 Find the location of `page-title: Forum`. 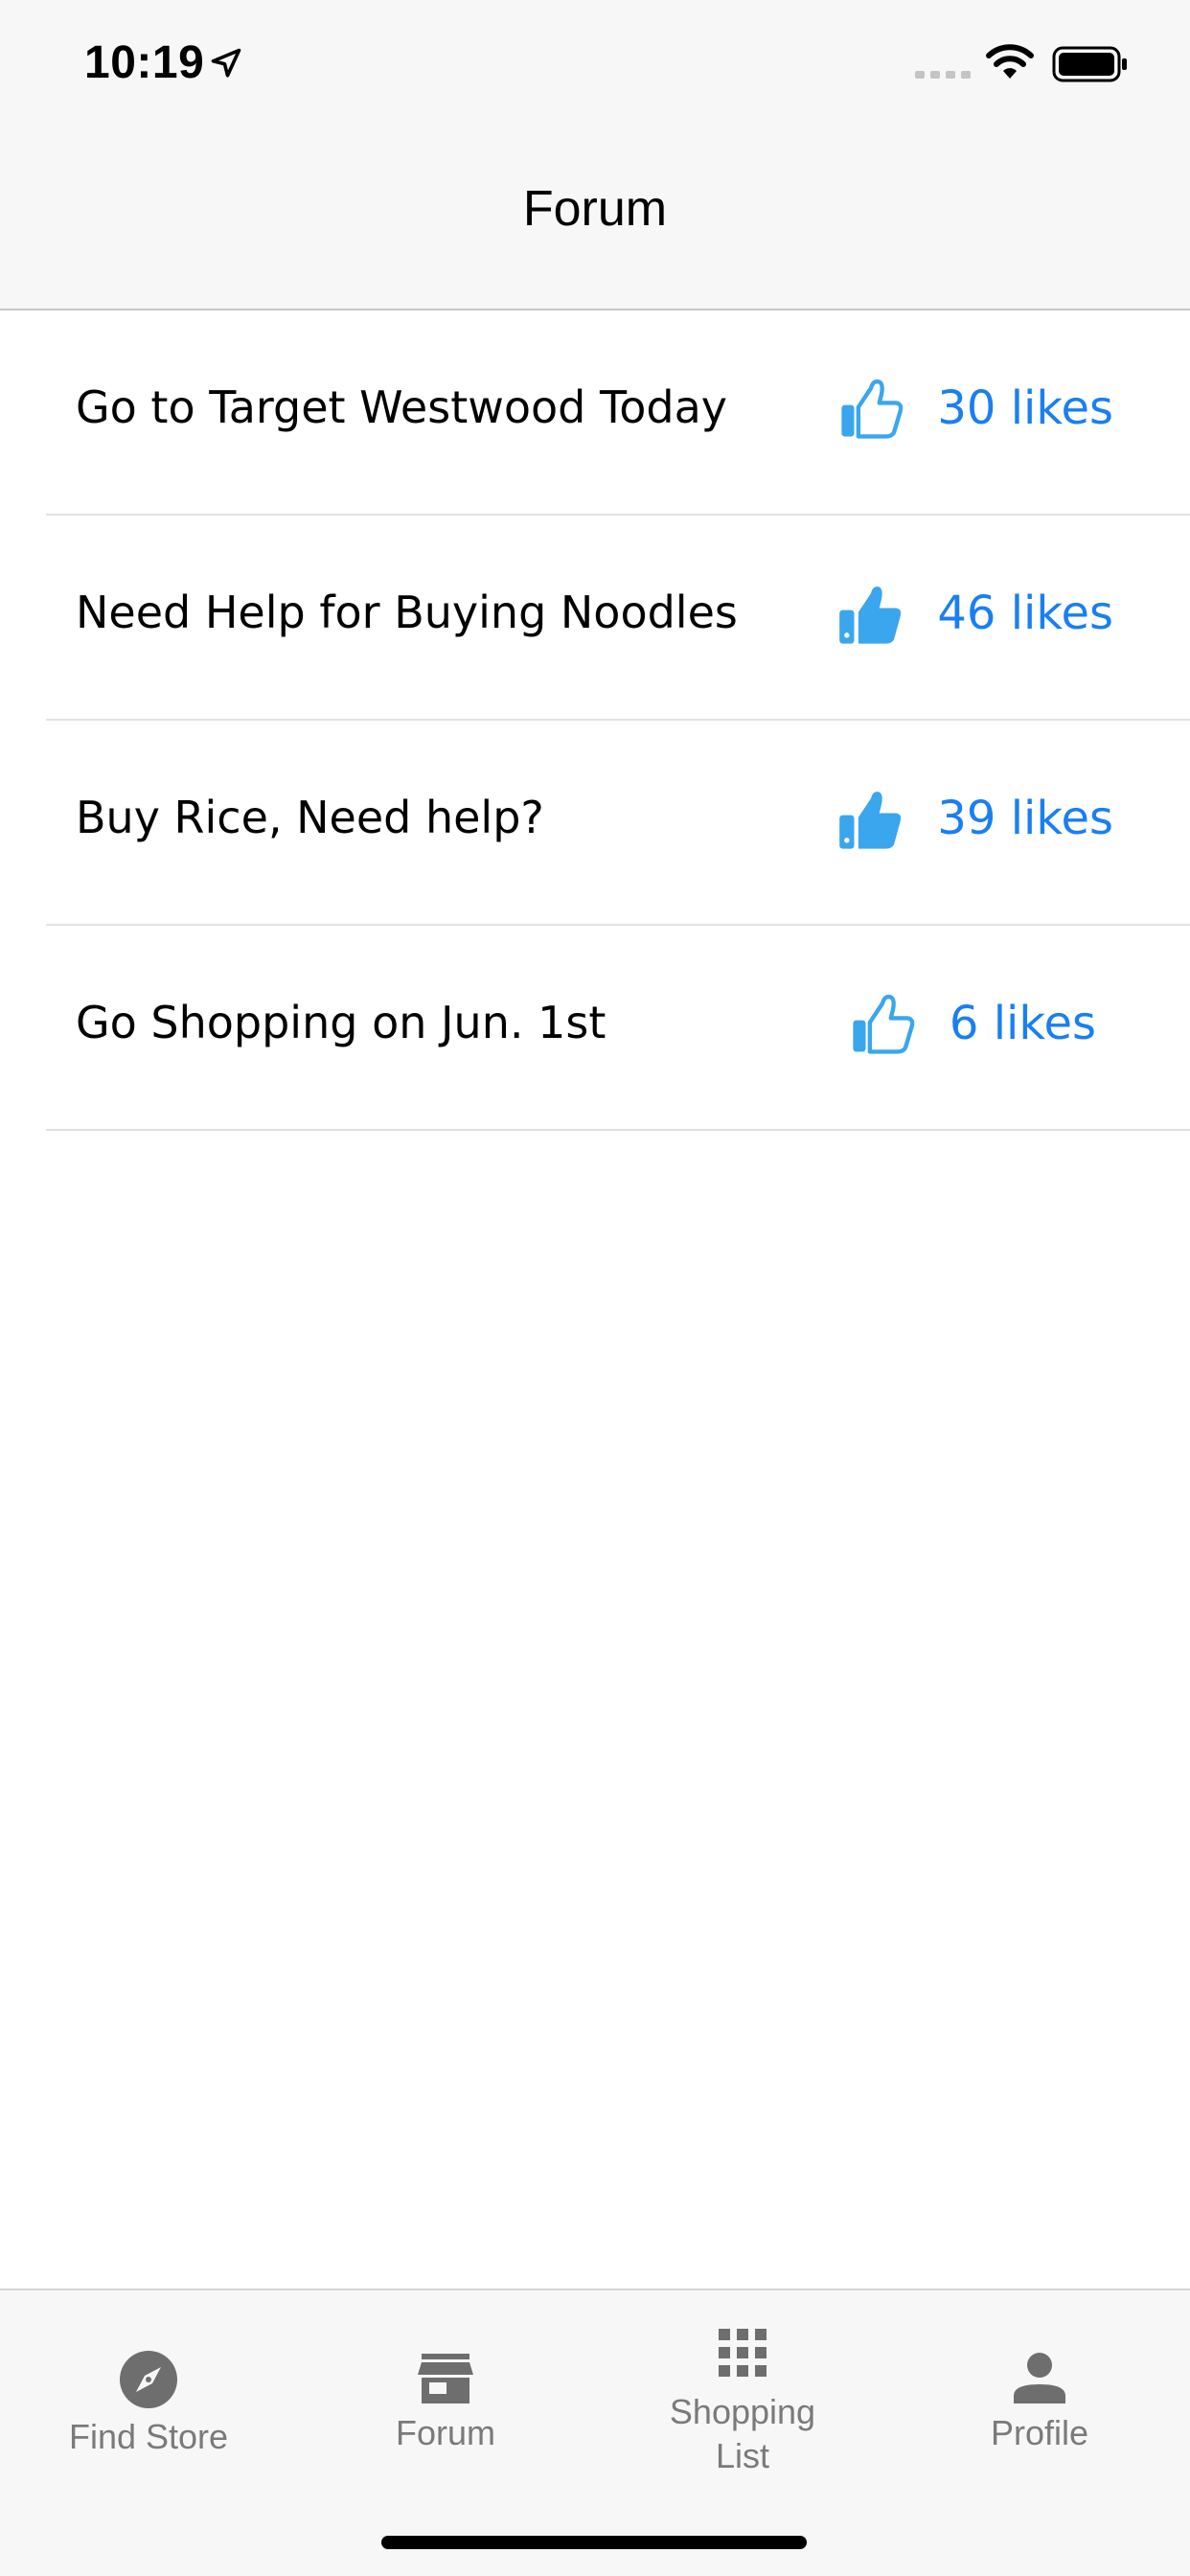

page-title: Forum is located at coordinates (595, 209).